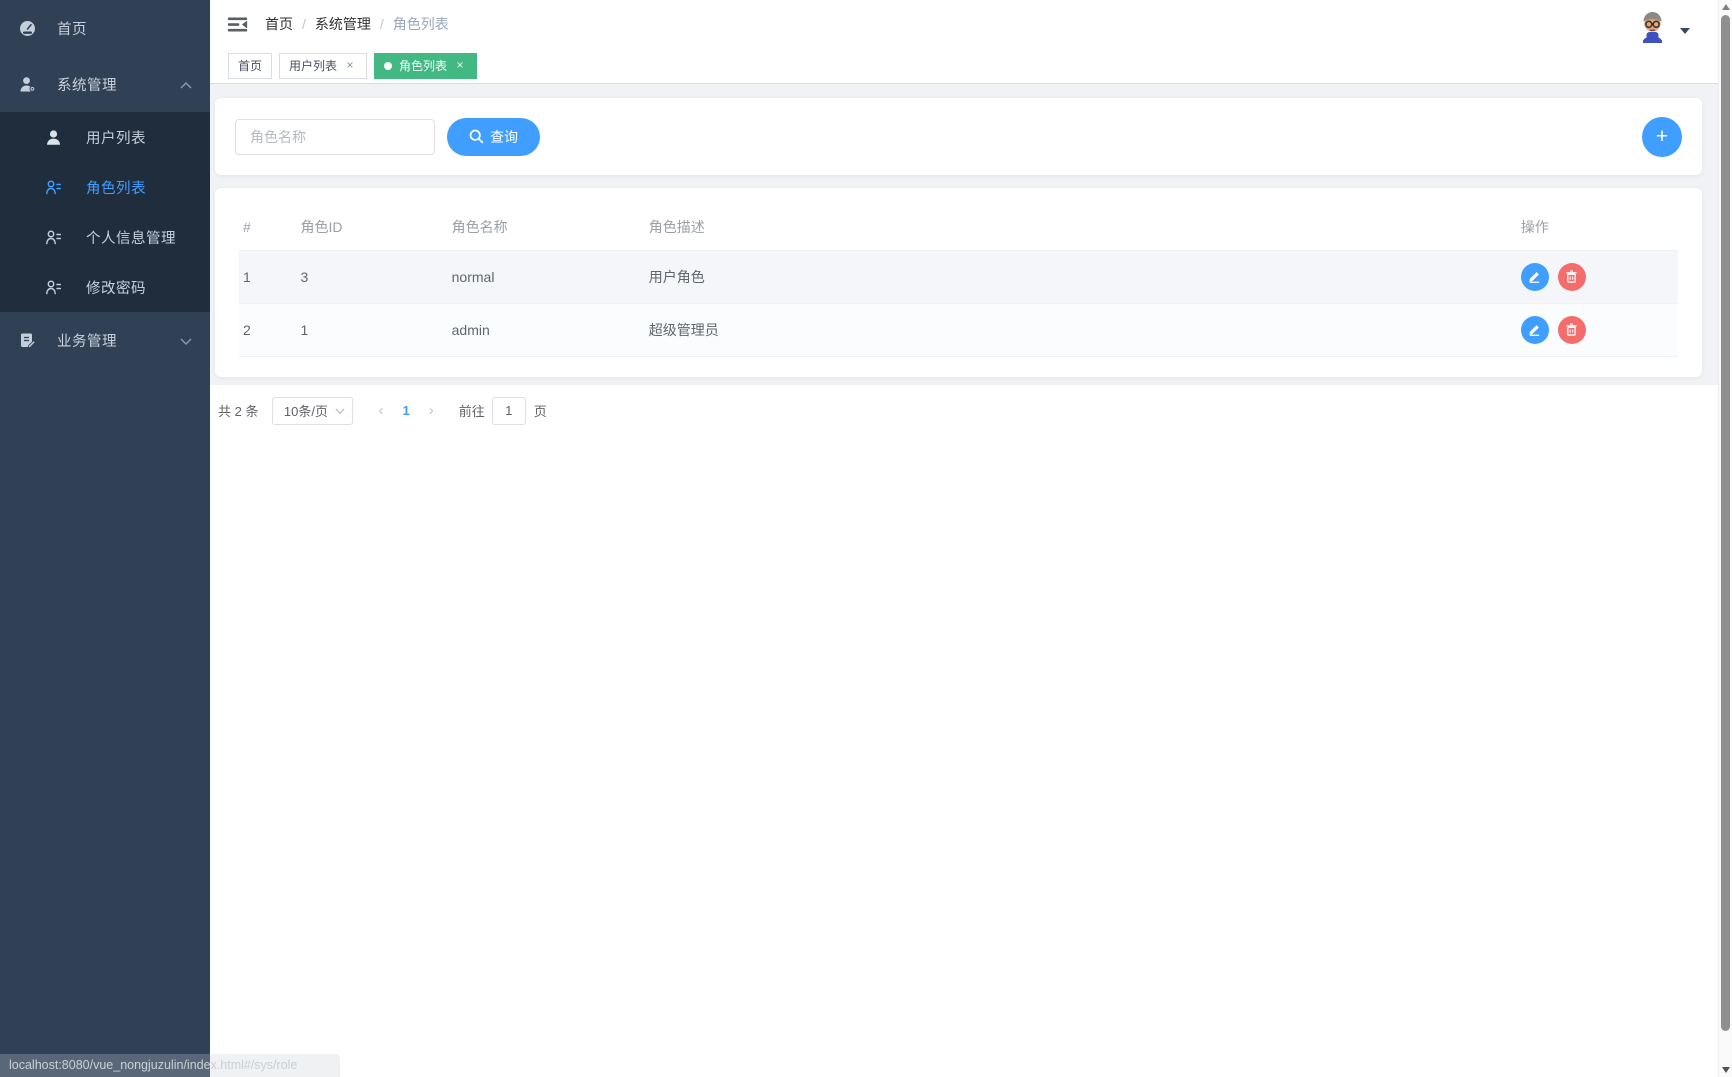 The width and height of the screenshot is (1732, 1077). I want to click on add-role-button: +, so click(1662, 136).